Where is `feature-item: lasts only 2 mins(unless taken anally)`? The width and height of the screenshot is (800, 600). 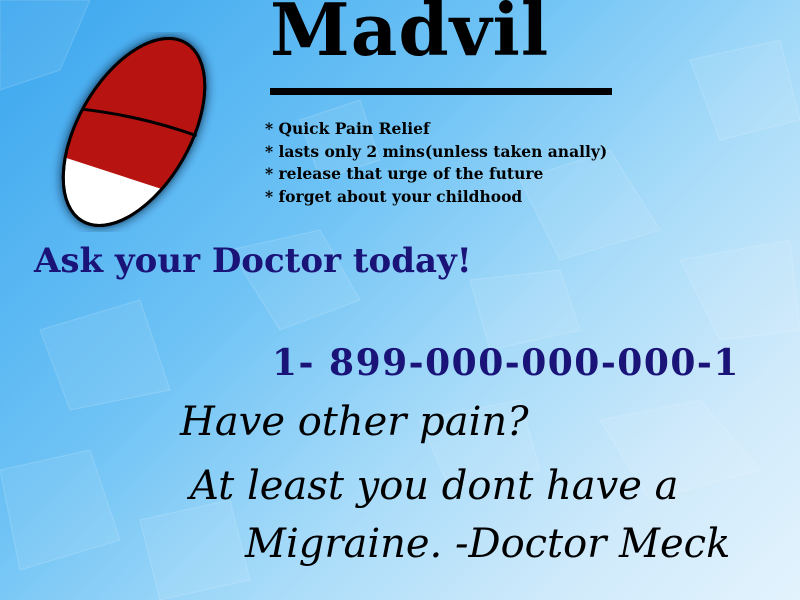
feature-item: lasts only 2 mins(unless taken anally) is located at coordinates (436, 152).